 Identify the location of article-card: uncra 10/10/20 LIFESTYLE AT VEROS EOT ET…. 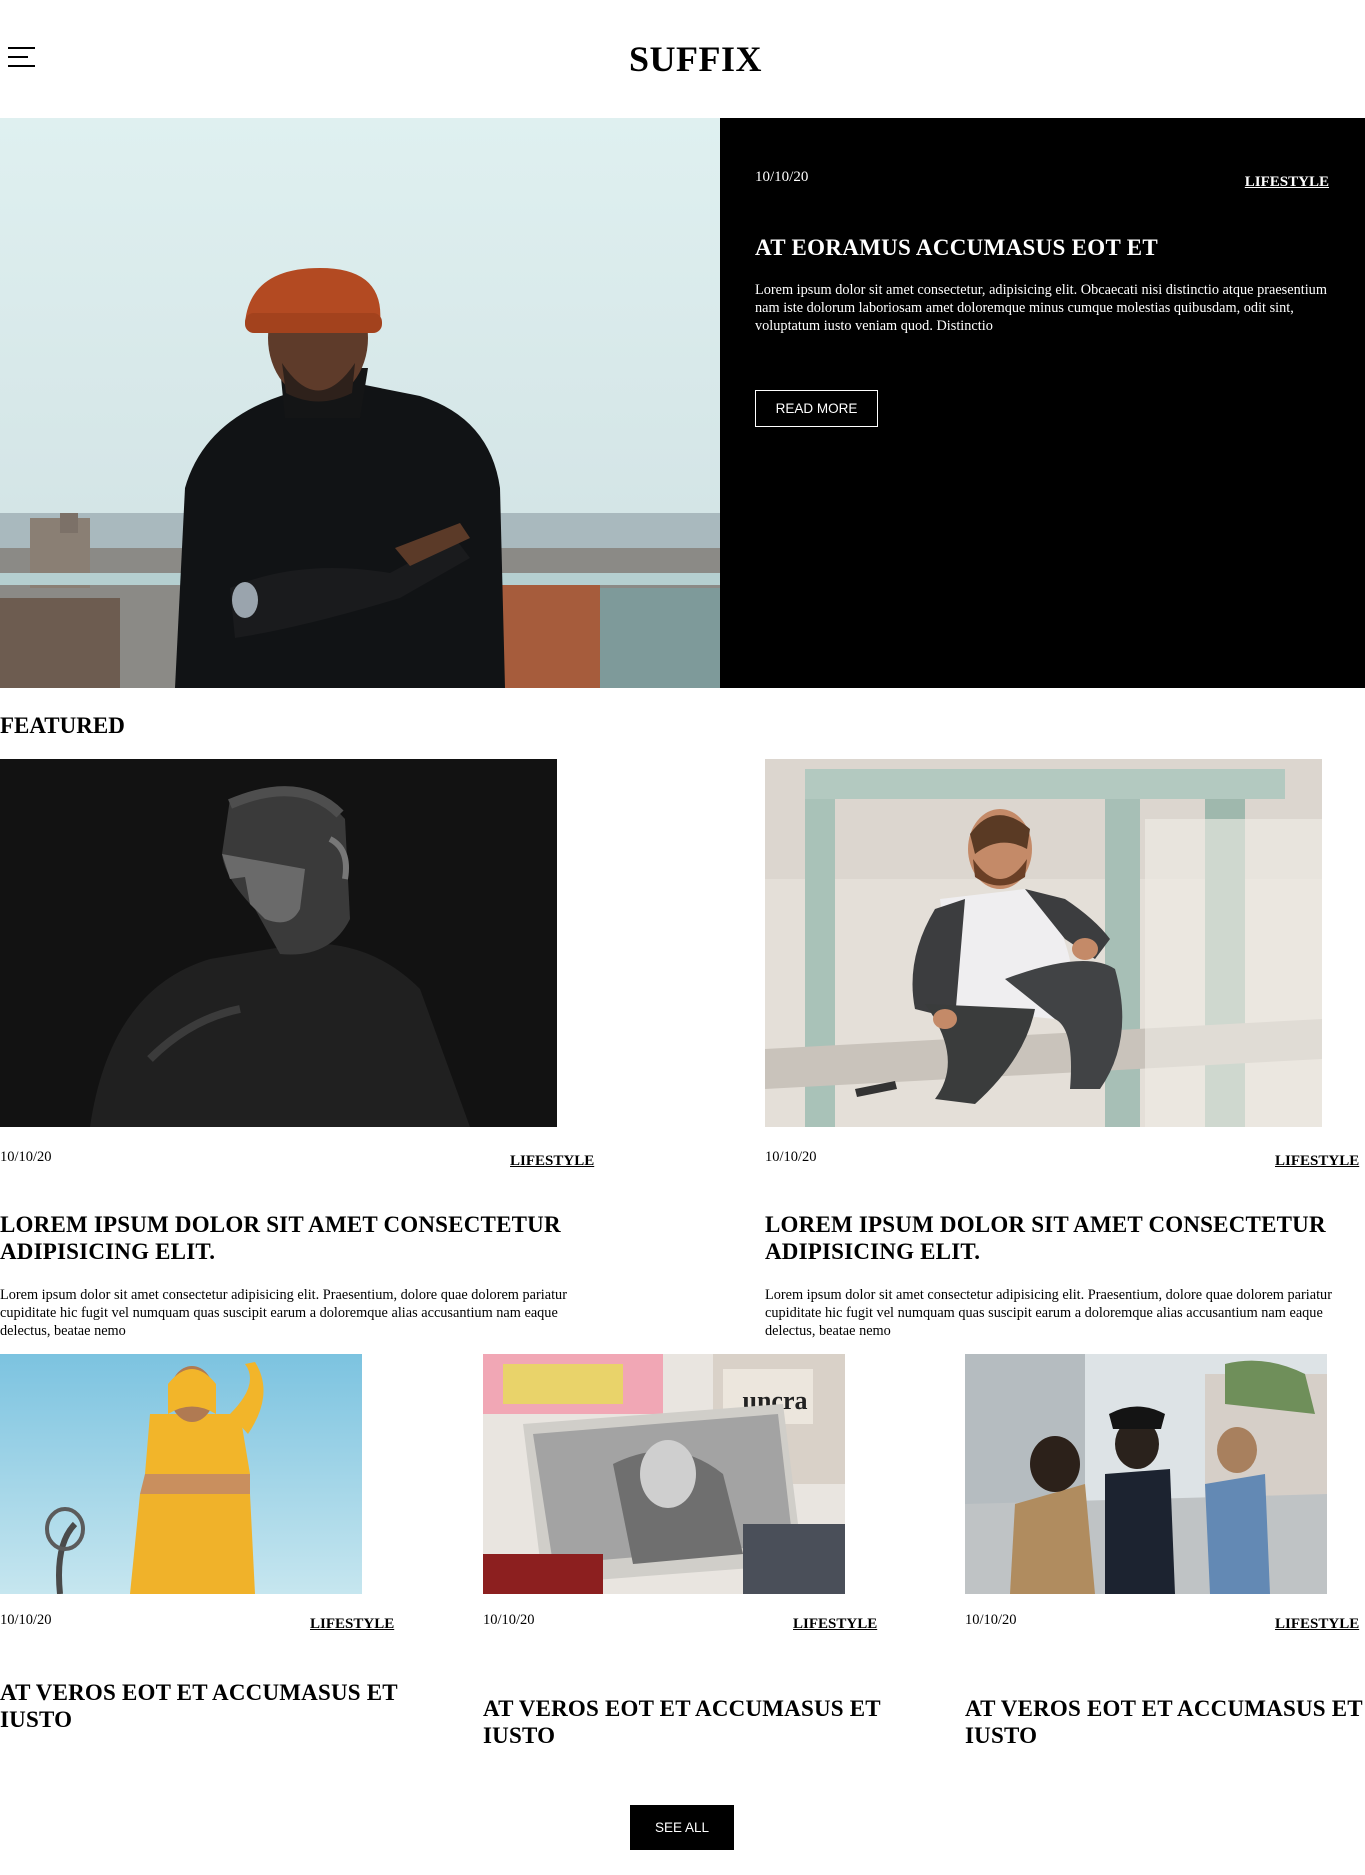
(683, 1554).